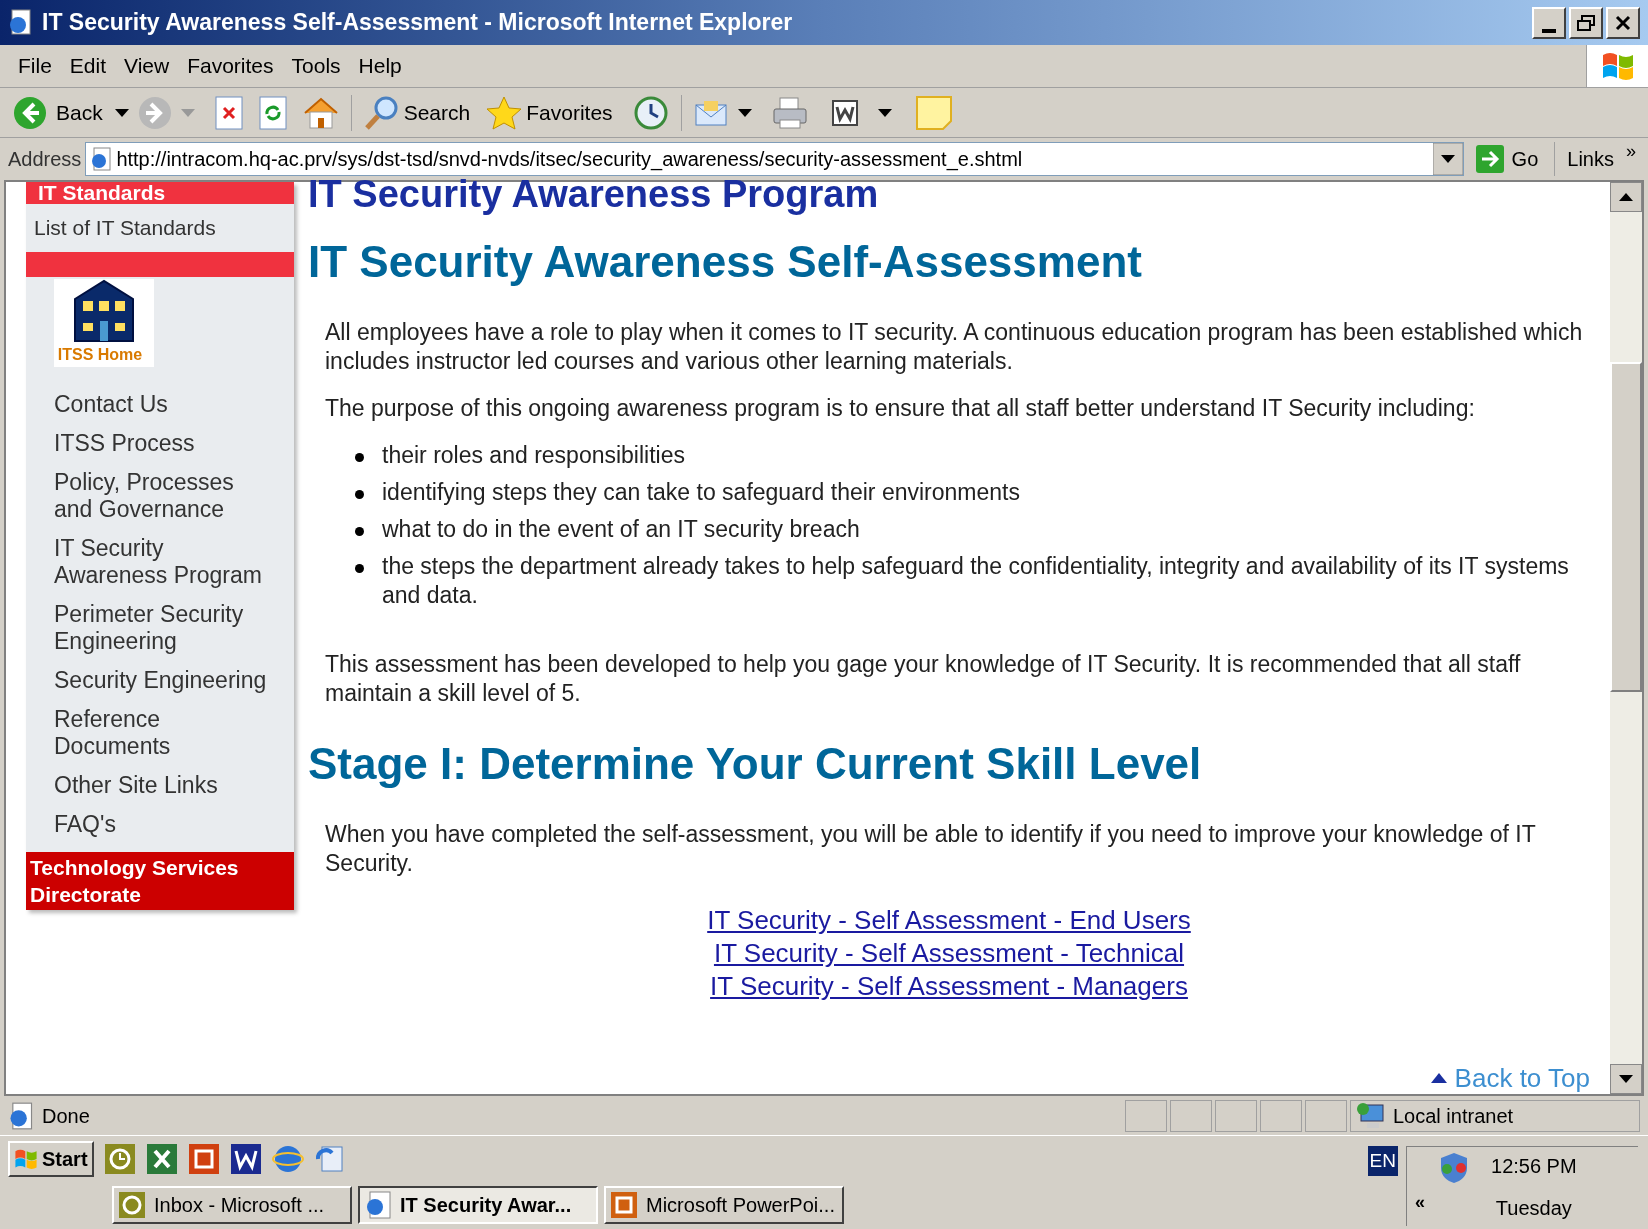 This screenshot has height=1229, width=1648. I want to click on restore-button, so click(1586, 22).